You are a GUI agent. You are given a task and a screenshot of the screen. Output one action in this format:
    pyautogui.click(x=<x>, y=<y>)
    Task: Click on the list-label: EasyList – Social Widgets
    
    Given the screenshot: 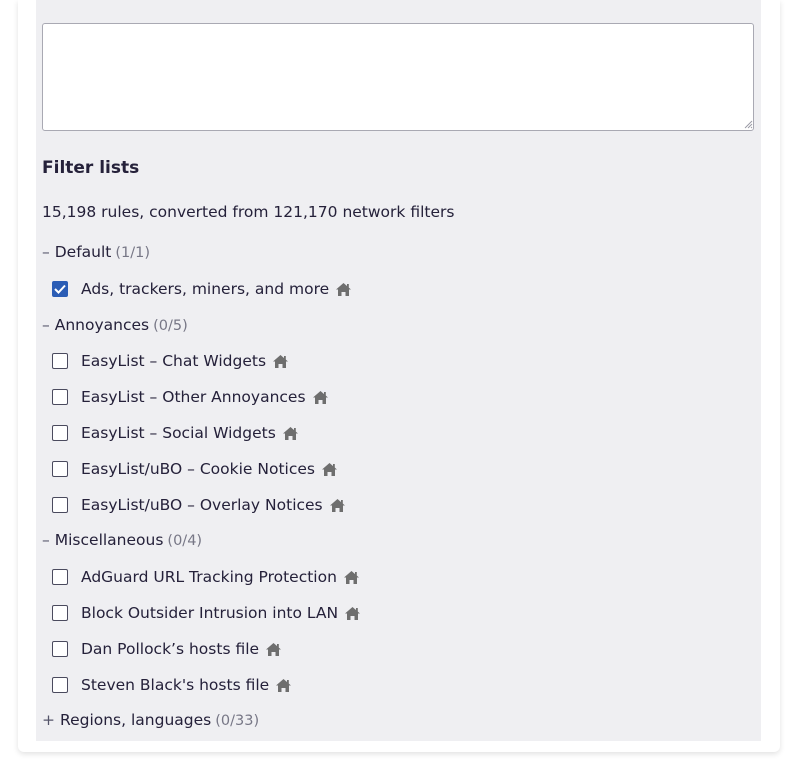 What is the action you would take?
    pyautogui.click(x=178, y=433)
    